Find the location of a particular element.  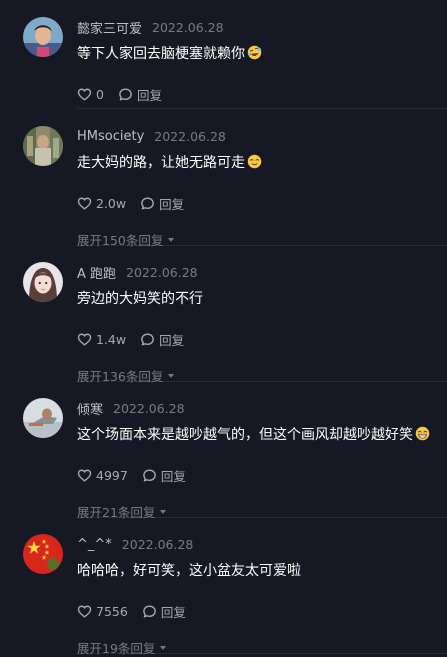

like-count: 2.0w is located at coordinates (111, 203).